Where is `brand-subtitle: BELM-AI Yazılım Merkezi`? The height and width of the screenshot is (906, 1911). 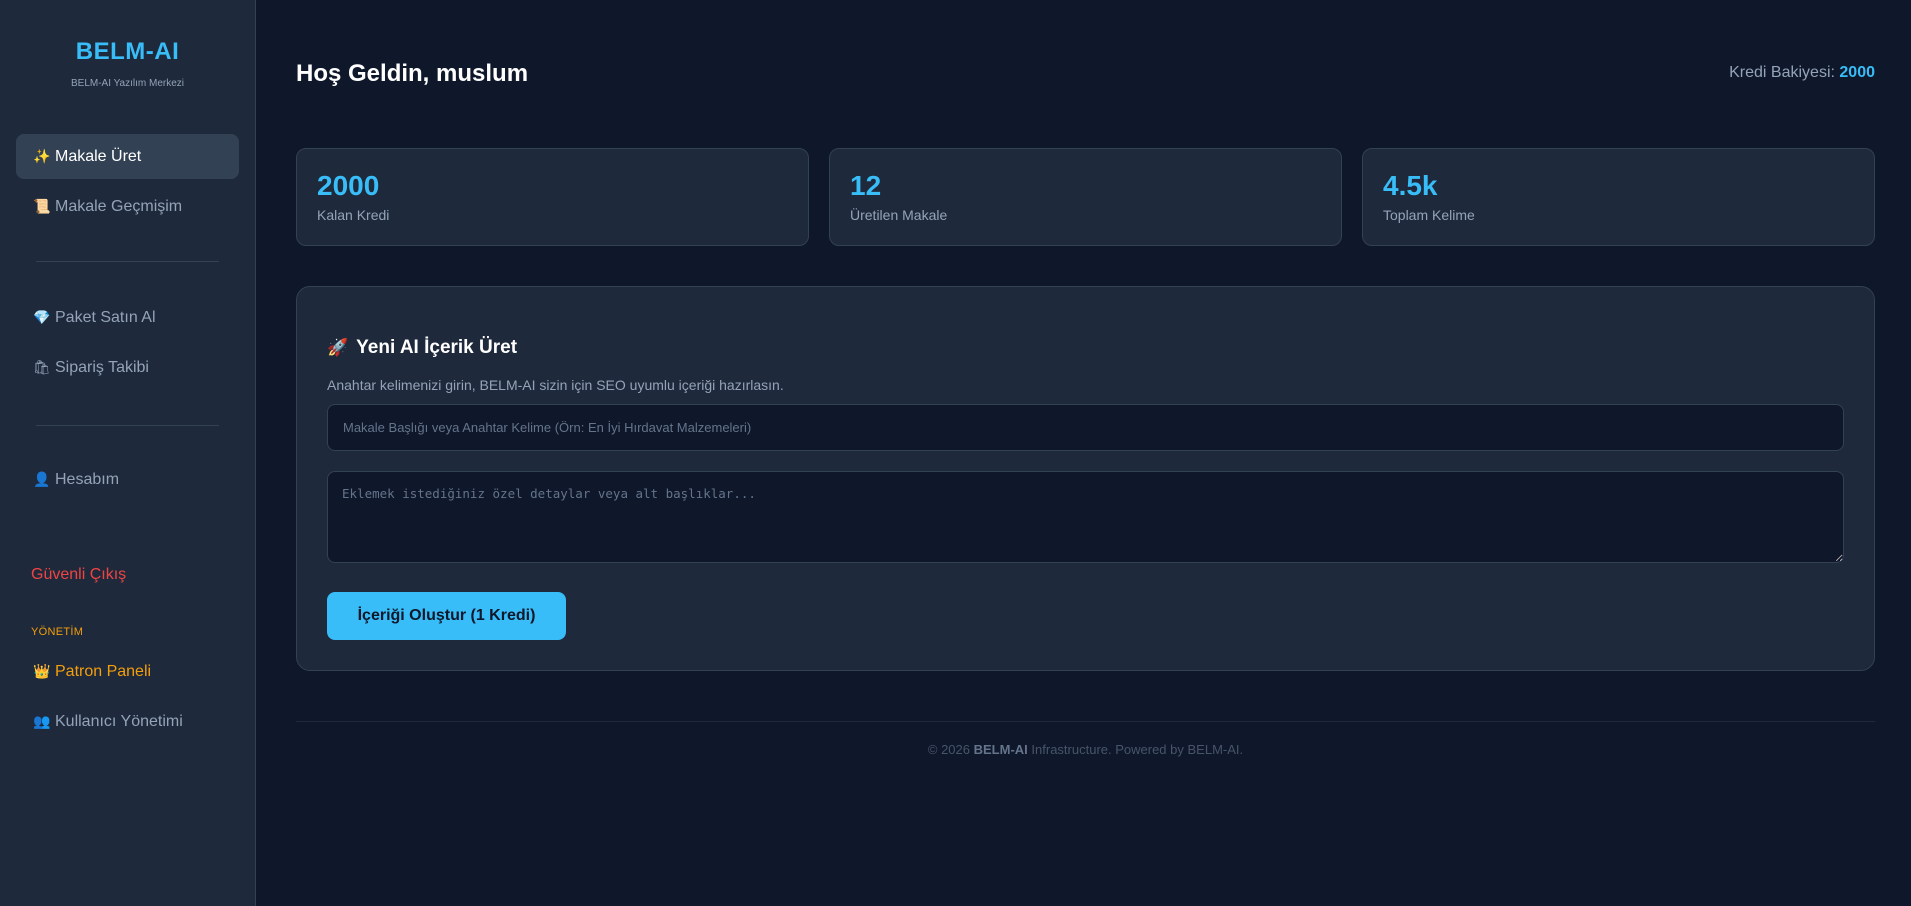 brand-subtitle: BELM-AI Yazılım Merkezi is located at coordinates (127, 83).